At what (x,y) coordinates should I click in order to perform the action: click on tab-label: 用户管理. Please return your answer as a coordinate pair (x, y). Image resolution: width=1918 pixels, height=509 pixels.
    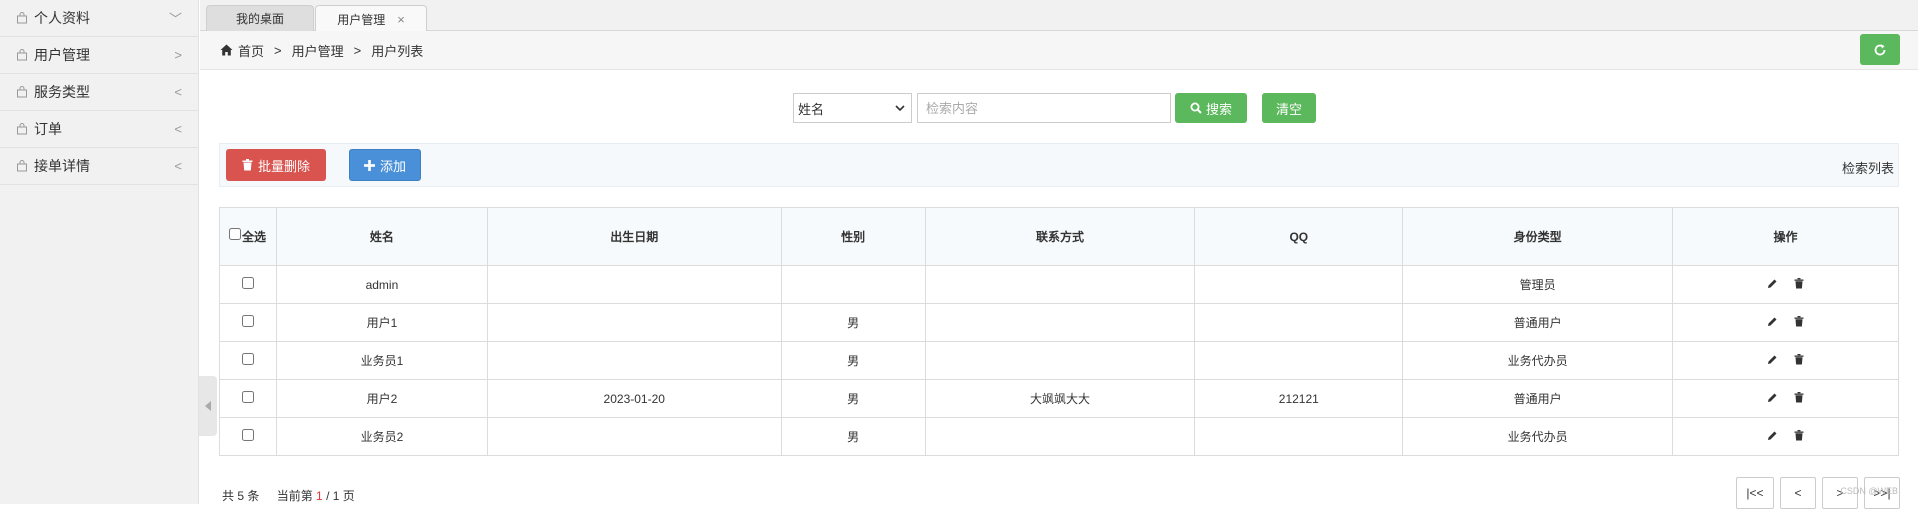
    Looking at the image, I should click on (361, 19).